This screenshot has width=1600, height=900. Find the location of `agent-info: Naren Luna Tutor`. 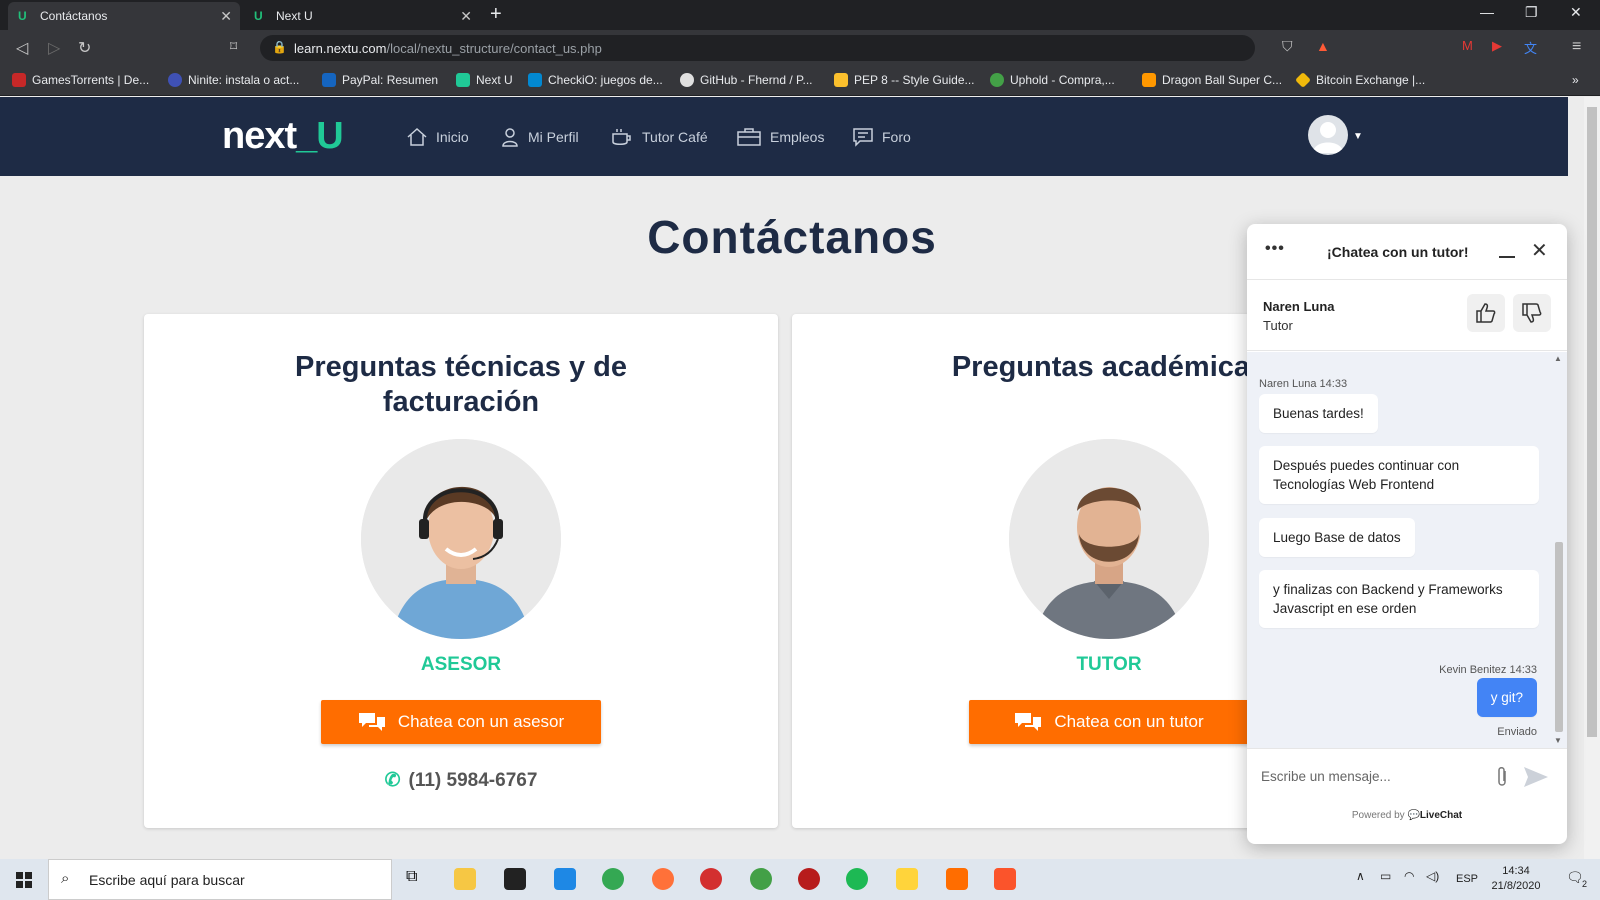

agent-info: Naren Luna Tutor is located at coordinates (1407, 316).